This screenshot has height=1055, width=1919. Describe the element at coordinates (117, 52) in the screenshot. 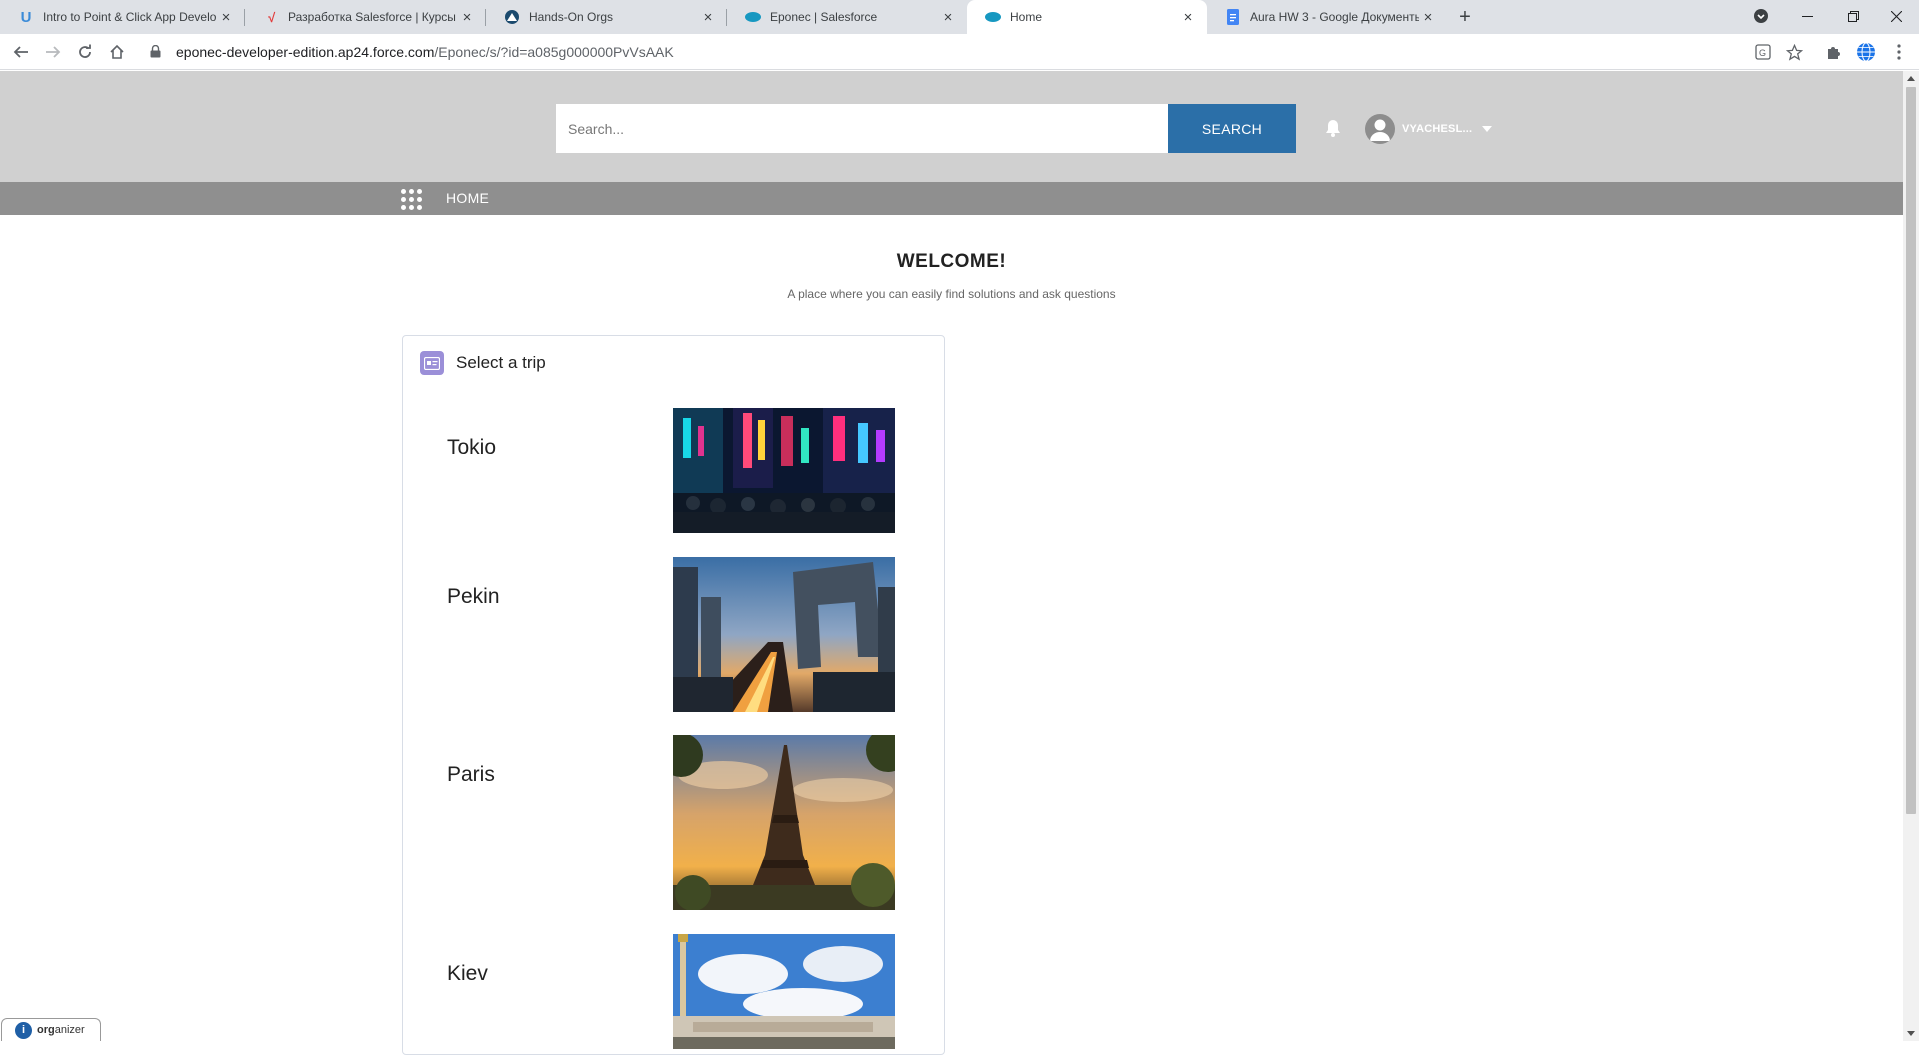

I see `home-icon` at that location.